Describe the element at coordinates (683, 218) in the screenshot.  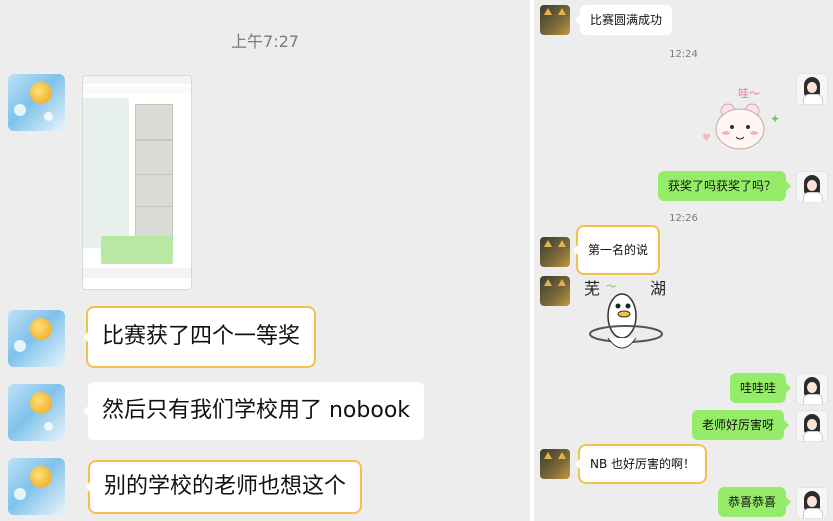
I see `message-timestamp: 12:26` at that location.